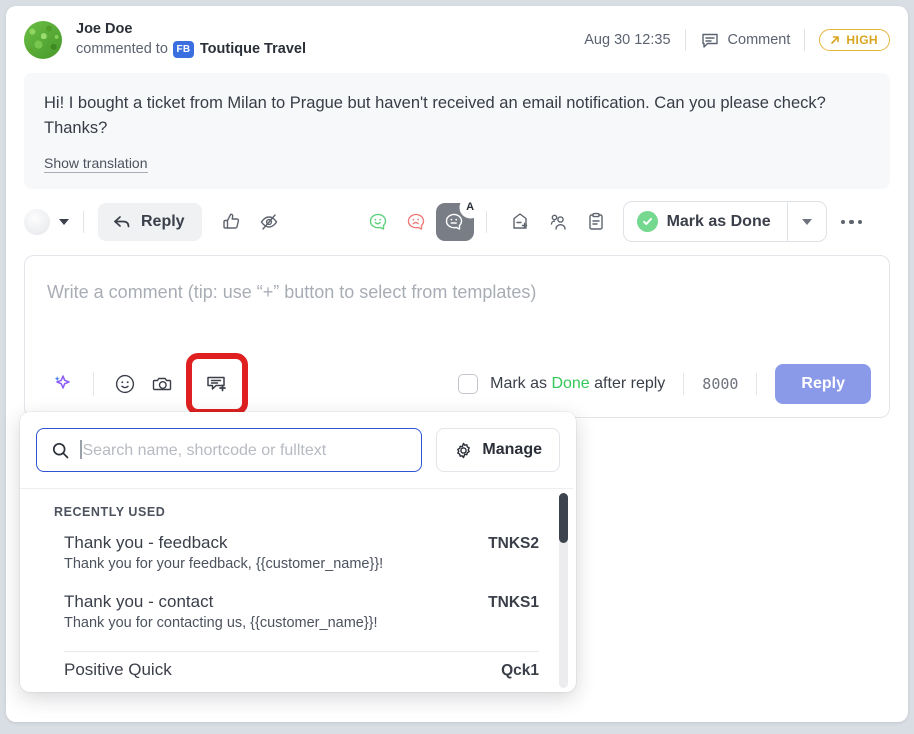 The image size is (914, 734). What do you see at coordinates (231, 222) in the screenshot?
I see `thumbs-up-icon` at bounding box center [231, 222].